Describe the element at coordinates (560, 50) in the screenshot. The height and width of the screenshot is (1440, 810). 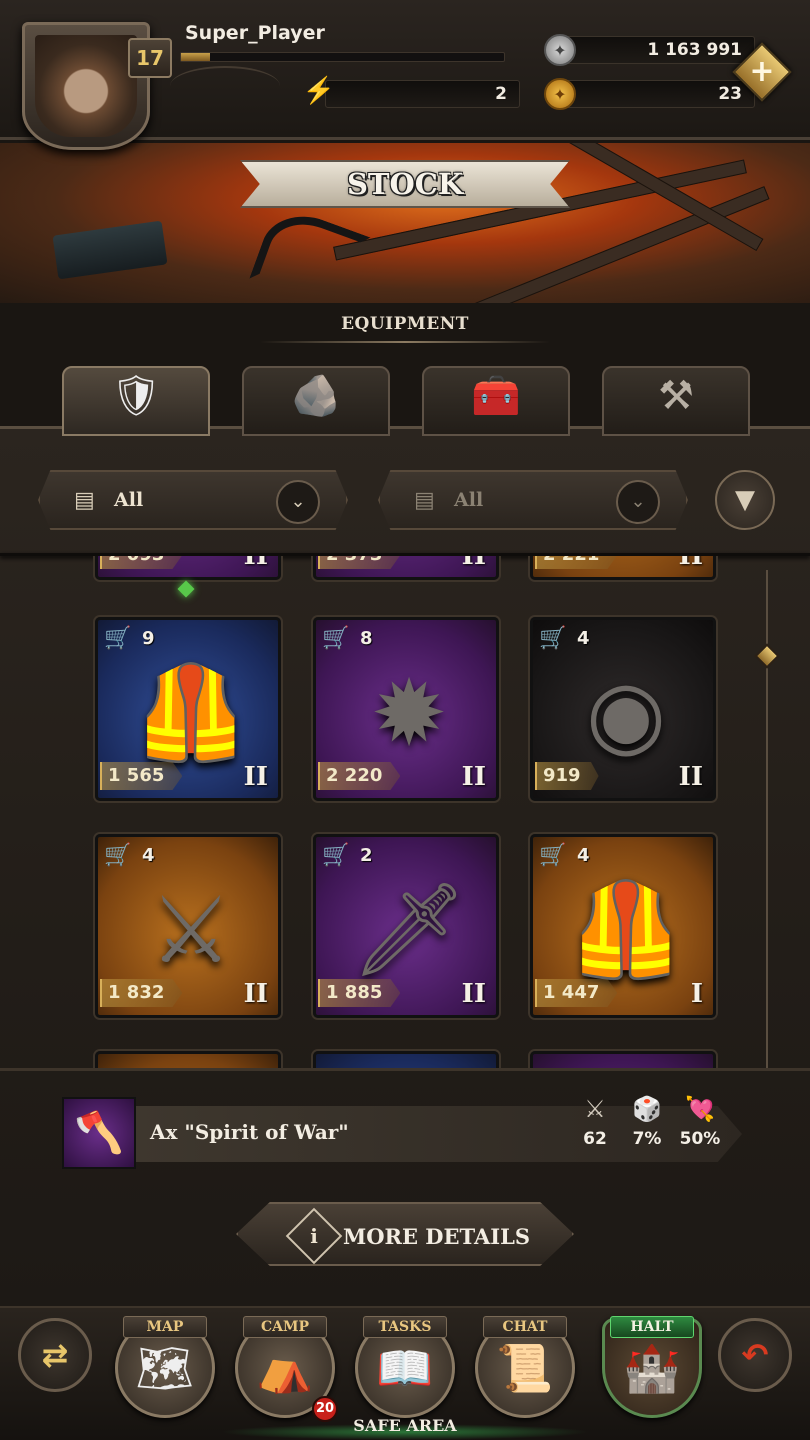
I see `silver-coin-icon: ✦` at that location.